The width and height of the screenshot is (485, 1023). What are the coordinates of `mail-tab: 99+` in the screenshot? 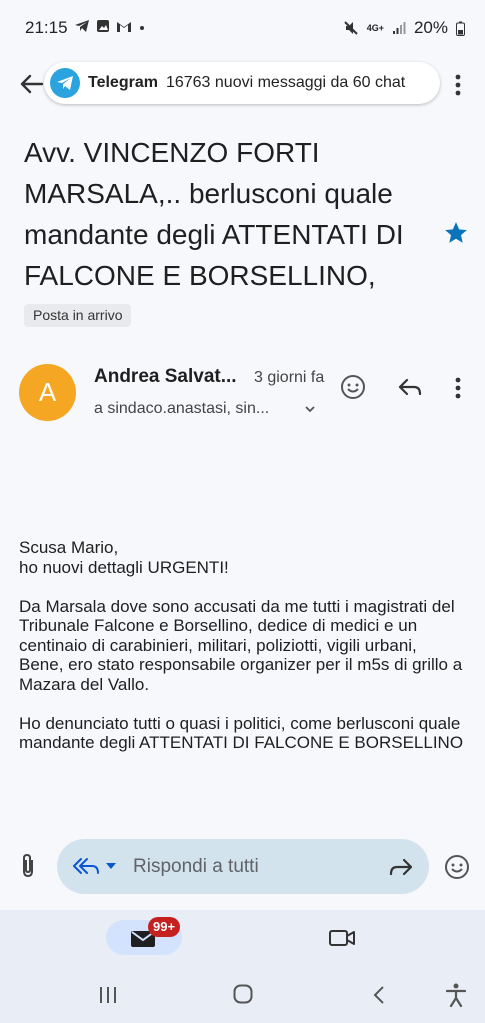 It's located at (144, 936).